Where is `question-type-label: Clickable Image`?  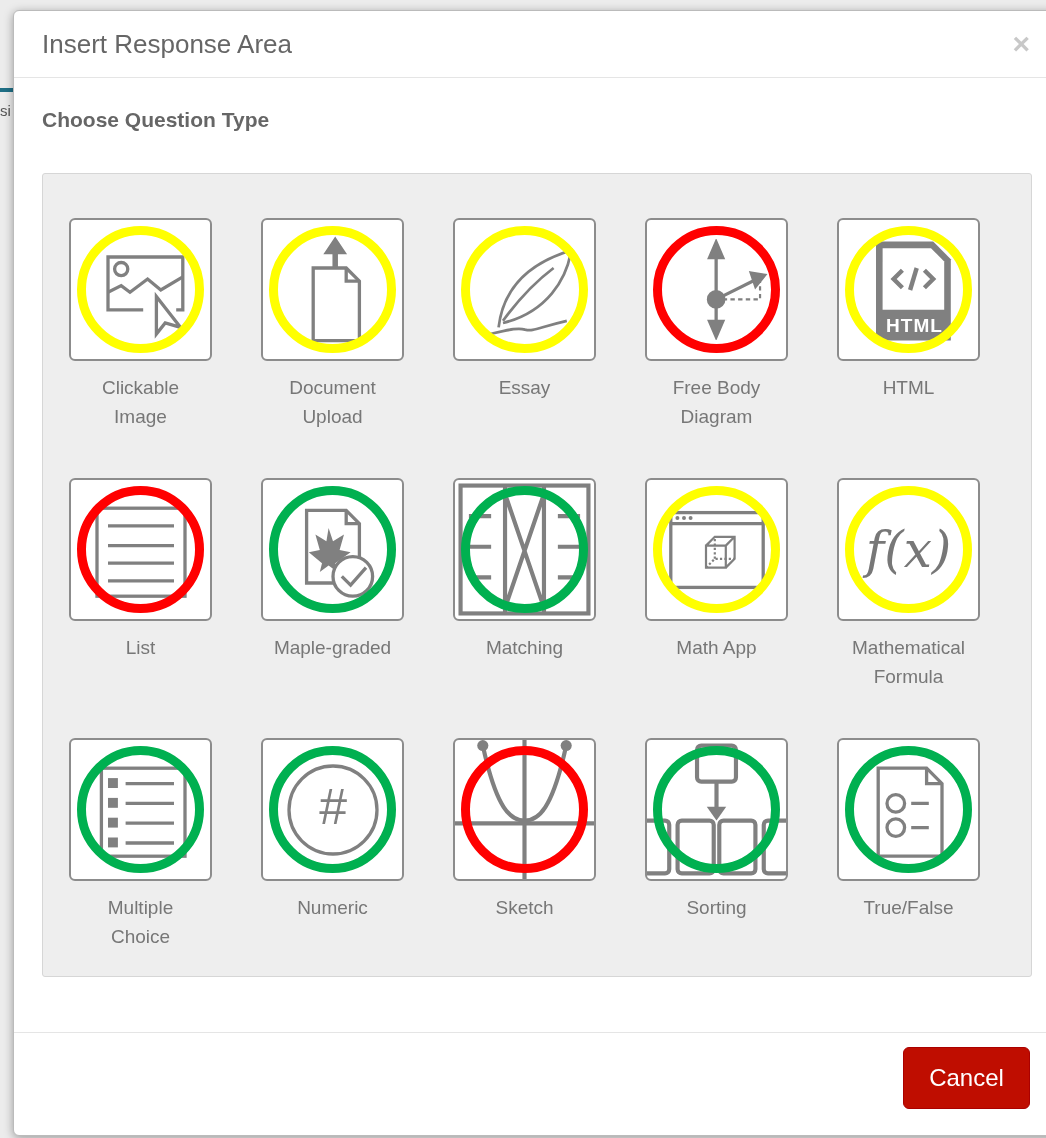 question-type-label: Clickable Image is located at coordinates (140, 402).